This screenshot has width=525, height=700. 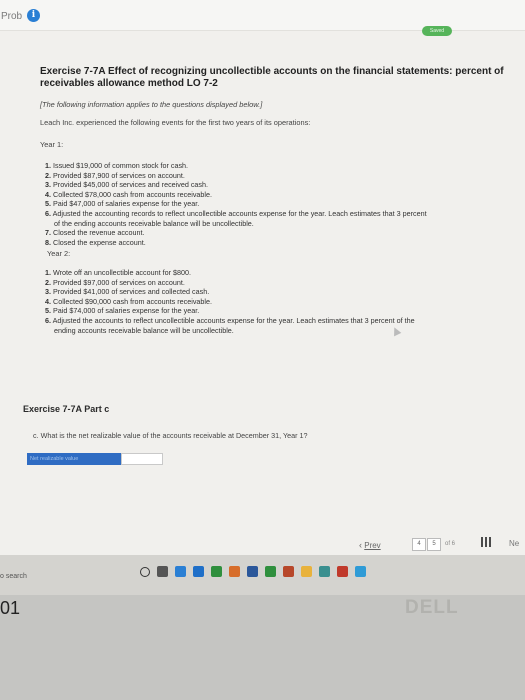 What do you see at coordinates (142, 459) in the screenshot?
I see `net-realizable-value-input` at bounding box center [142, 459].